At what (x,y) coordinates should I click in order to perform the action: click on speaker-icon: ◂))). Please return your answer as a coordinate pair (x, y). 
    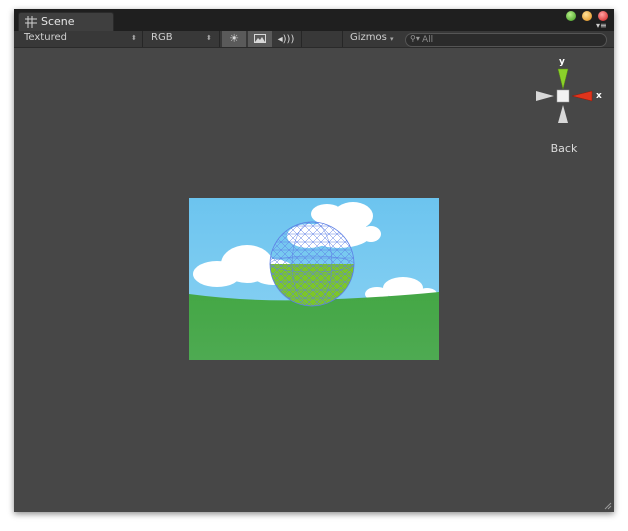
    Looking at the image, I should click on (286, 39).